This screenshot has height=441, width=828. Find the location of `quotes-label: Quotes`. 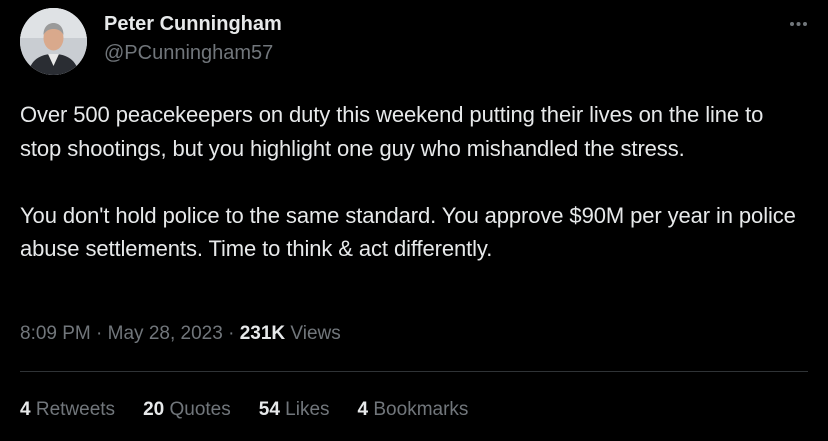

quotes-label: Quotes is located at coordinates (197, 409).